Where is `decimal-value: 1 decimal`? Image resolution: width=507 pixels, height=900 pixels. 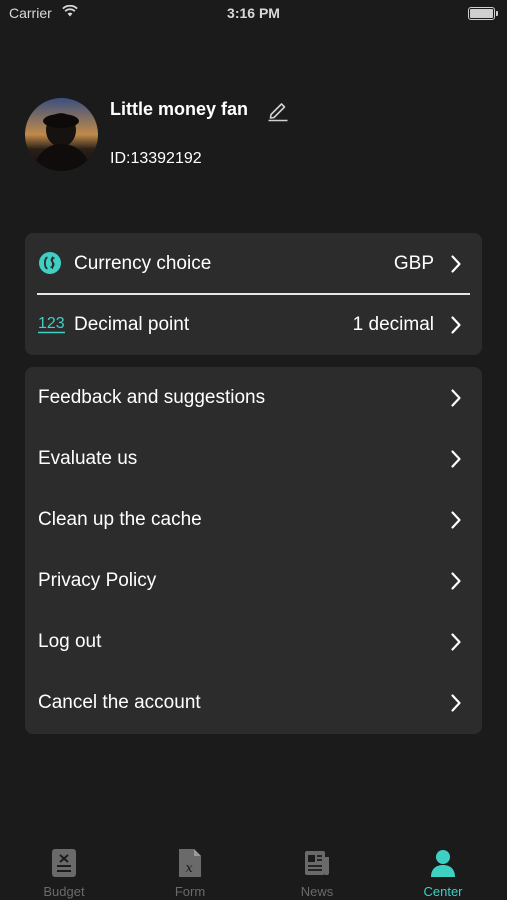
decimal-value: 1 decimal is located at coordinates (393, 324).